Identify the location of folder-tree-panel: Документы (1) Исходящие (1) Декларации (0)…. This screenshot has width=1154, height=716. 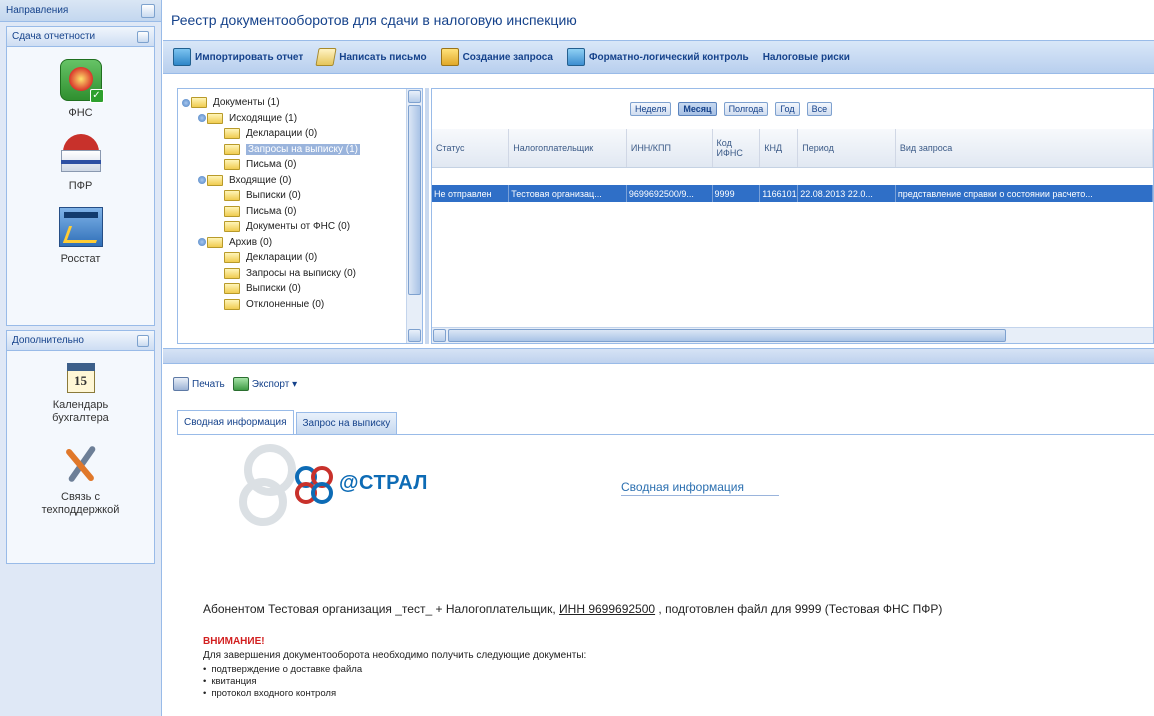
(300, 216).